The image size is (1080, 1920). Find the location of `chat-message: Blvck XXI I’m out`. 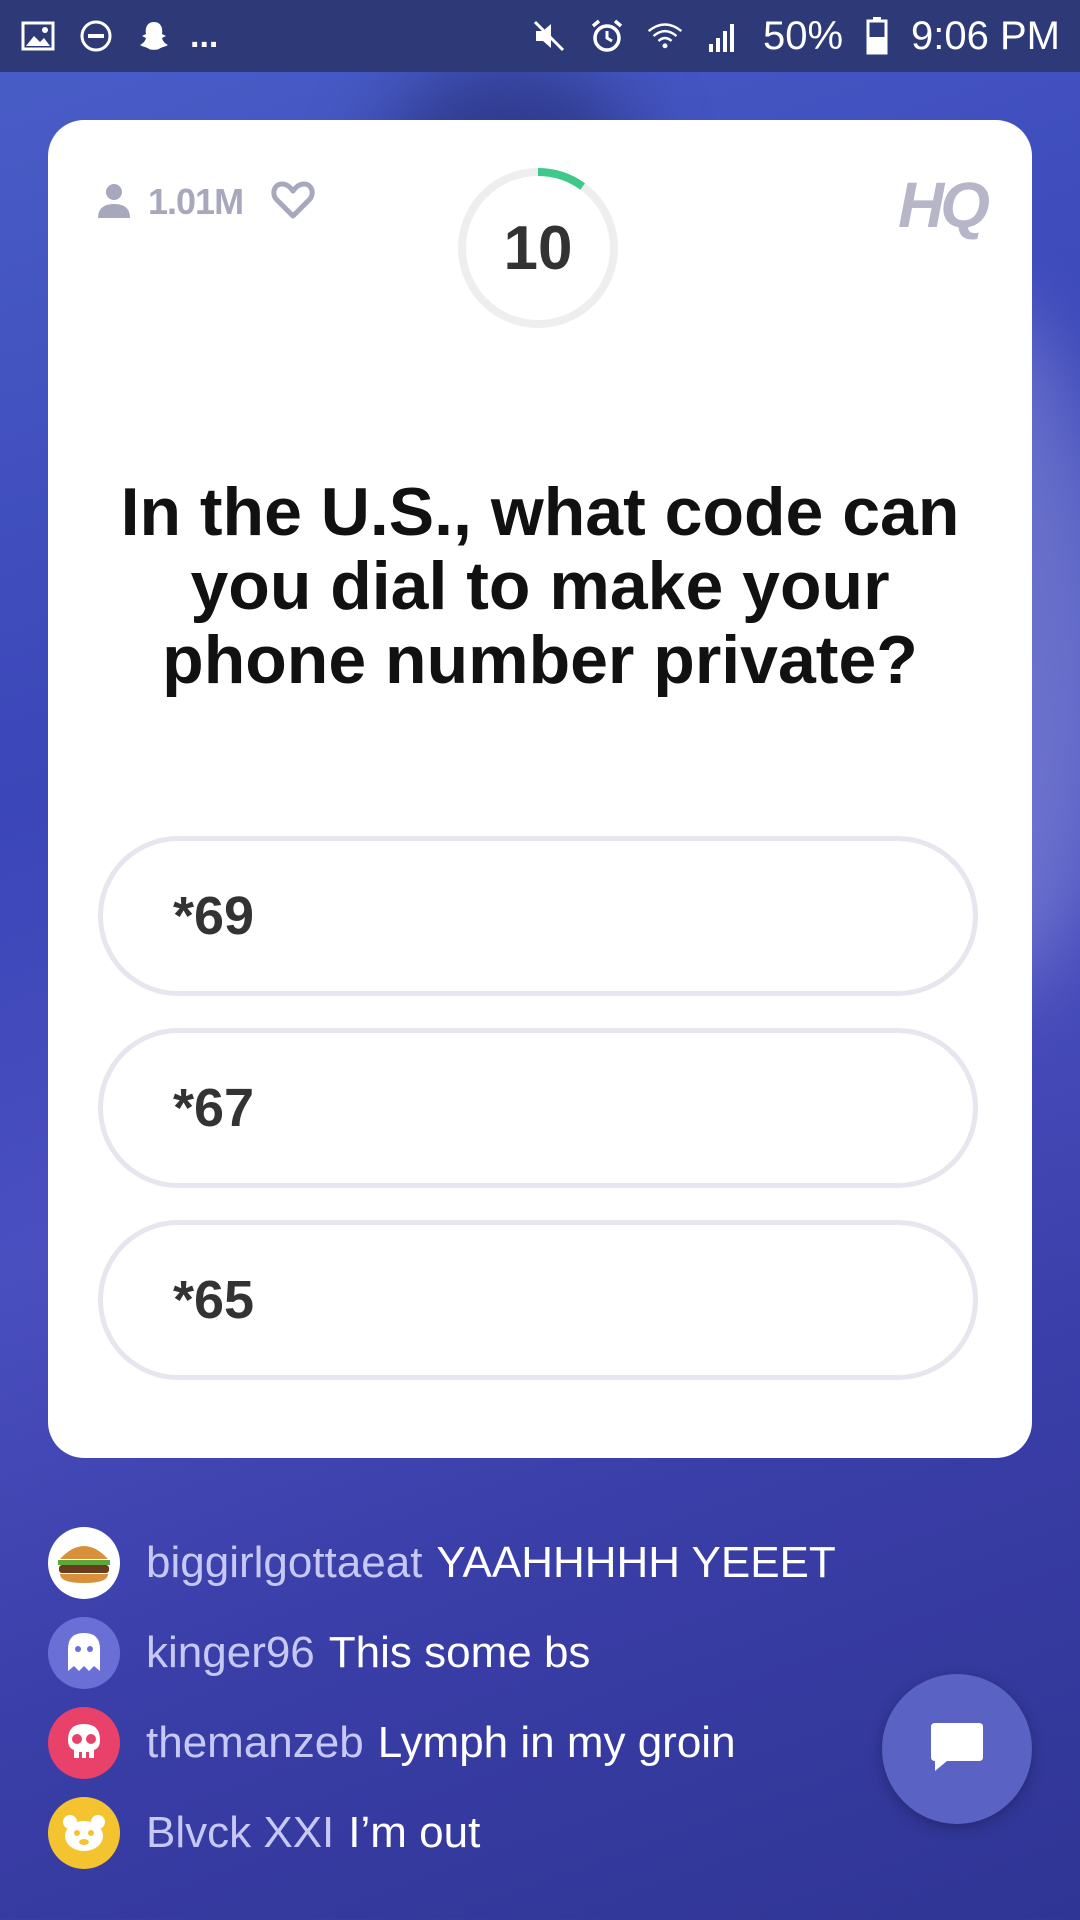

chat-message: Blvck XXI I’m out is located at coordinates (442, 1833).